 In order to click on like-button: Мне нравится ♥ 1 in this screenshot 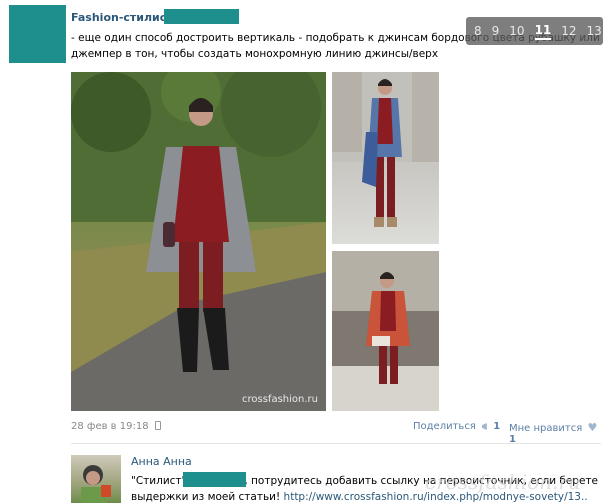, I will do `click(556, 433)`.